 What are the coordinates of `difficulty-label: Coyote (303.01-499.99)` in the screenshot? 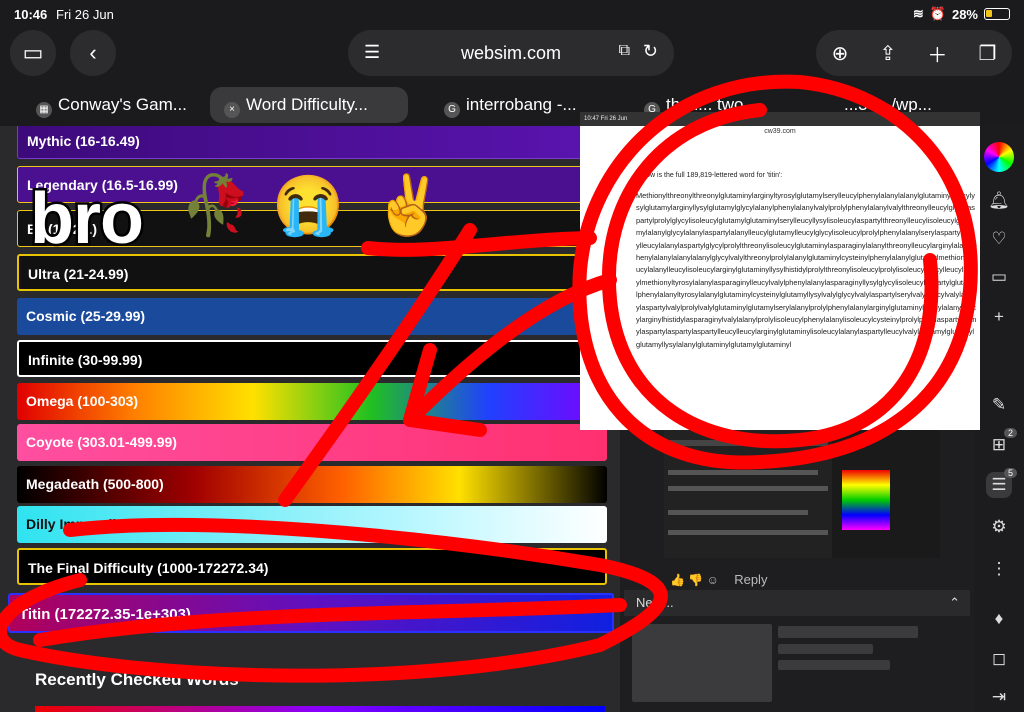 It's located at (101, 442).